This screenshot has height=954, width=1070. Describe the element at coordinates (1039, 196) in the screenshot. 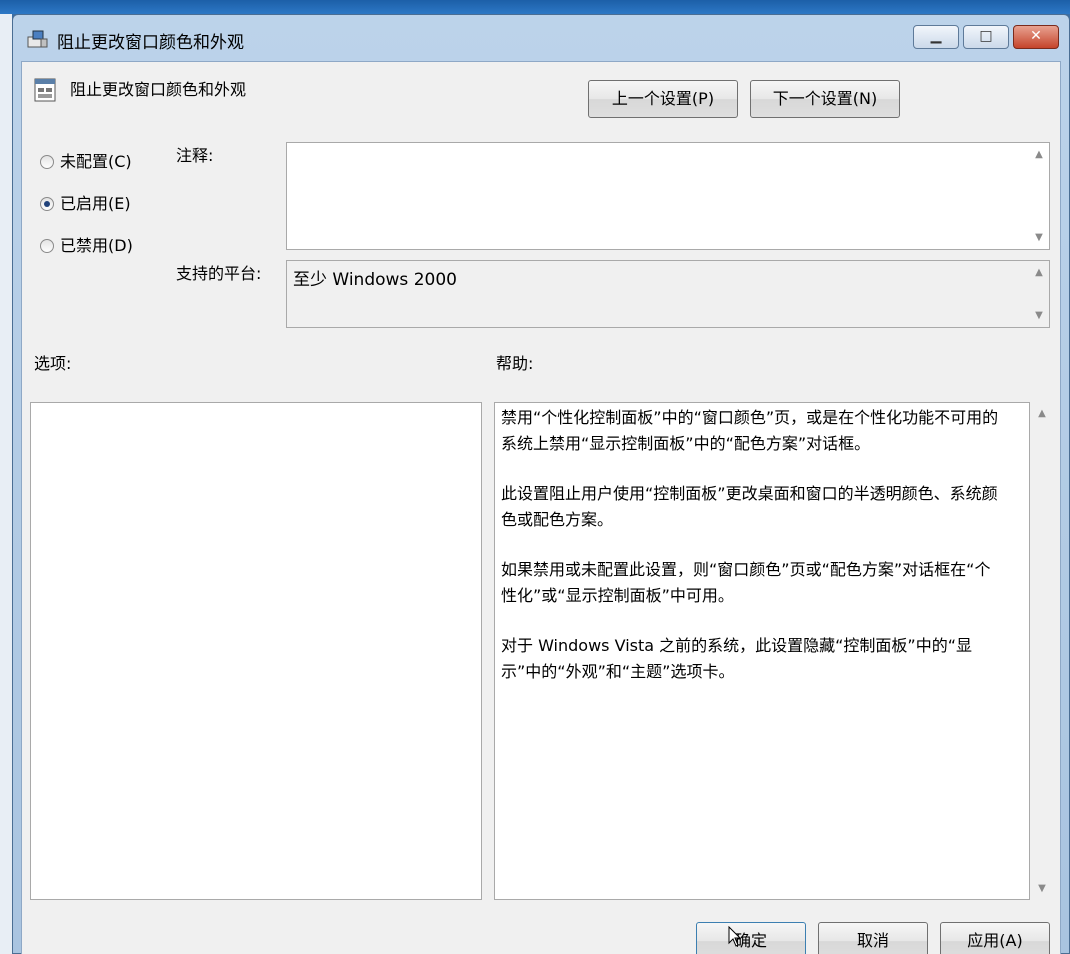

I see `comment-scrollbar: ▲ ▼` at that location.